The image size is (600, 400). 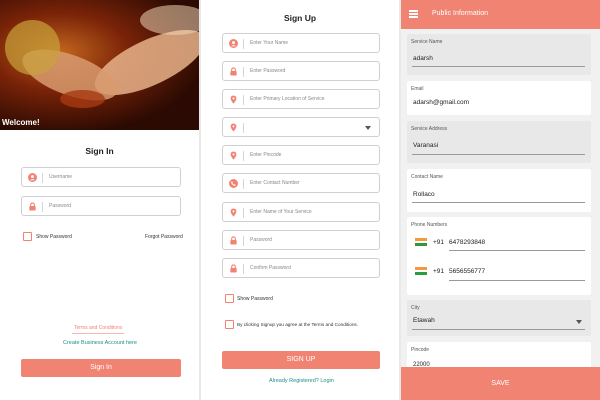 What do you see at coordinates (300, 18) in the screenshot?
I see `signup-title: Sign Up` at bounding box center [300, 18].